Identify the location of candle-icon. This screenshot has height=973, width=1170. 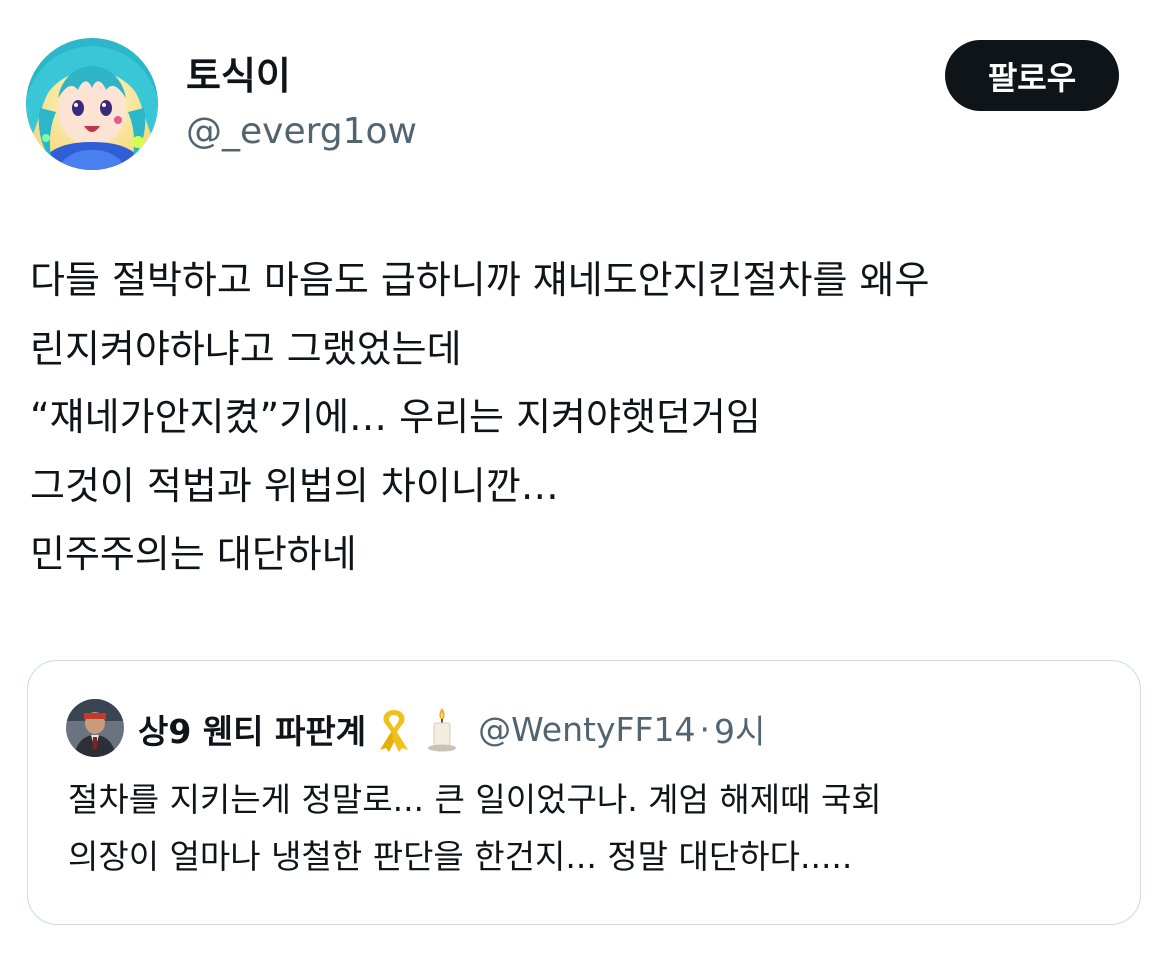
(442, 729).